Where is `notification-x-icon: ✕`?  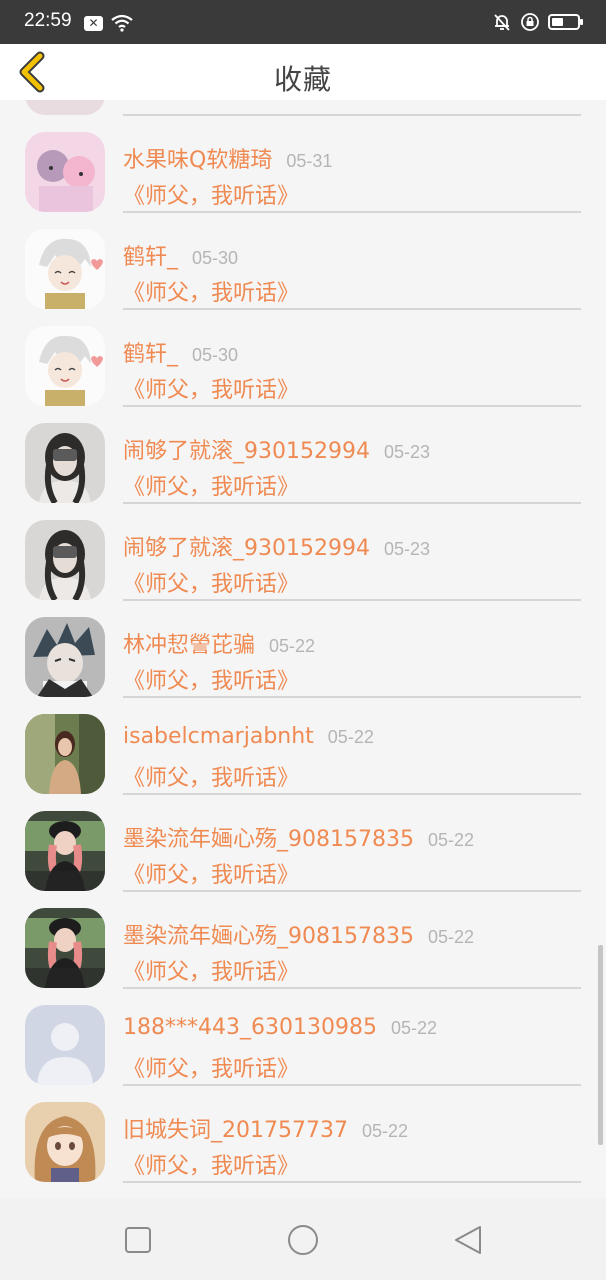 notification-x-icon: ✕ is located at coordinates (93, 23).